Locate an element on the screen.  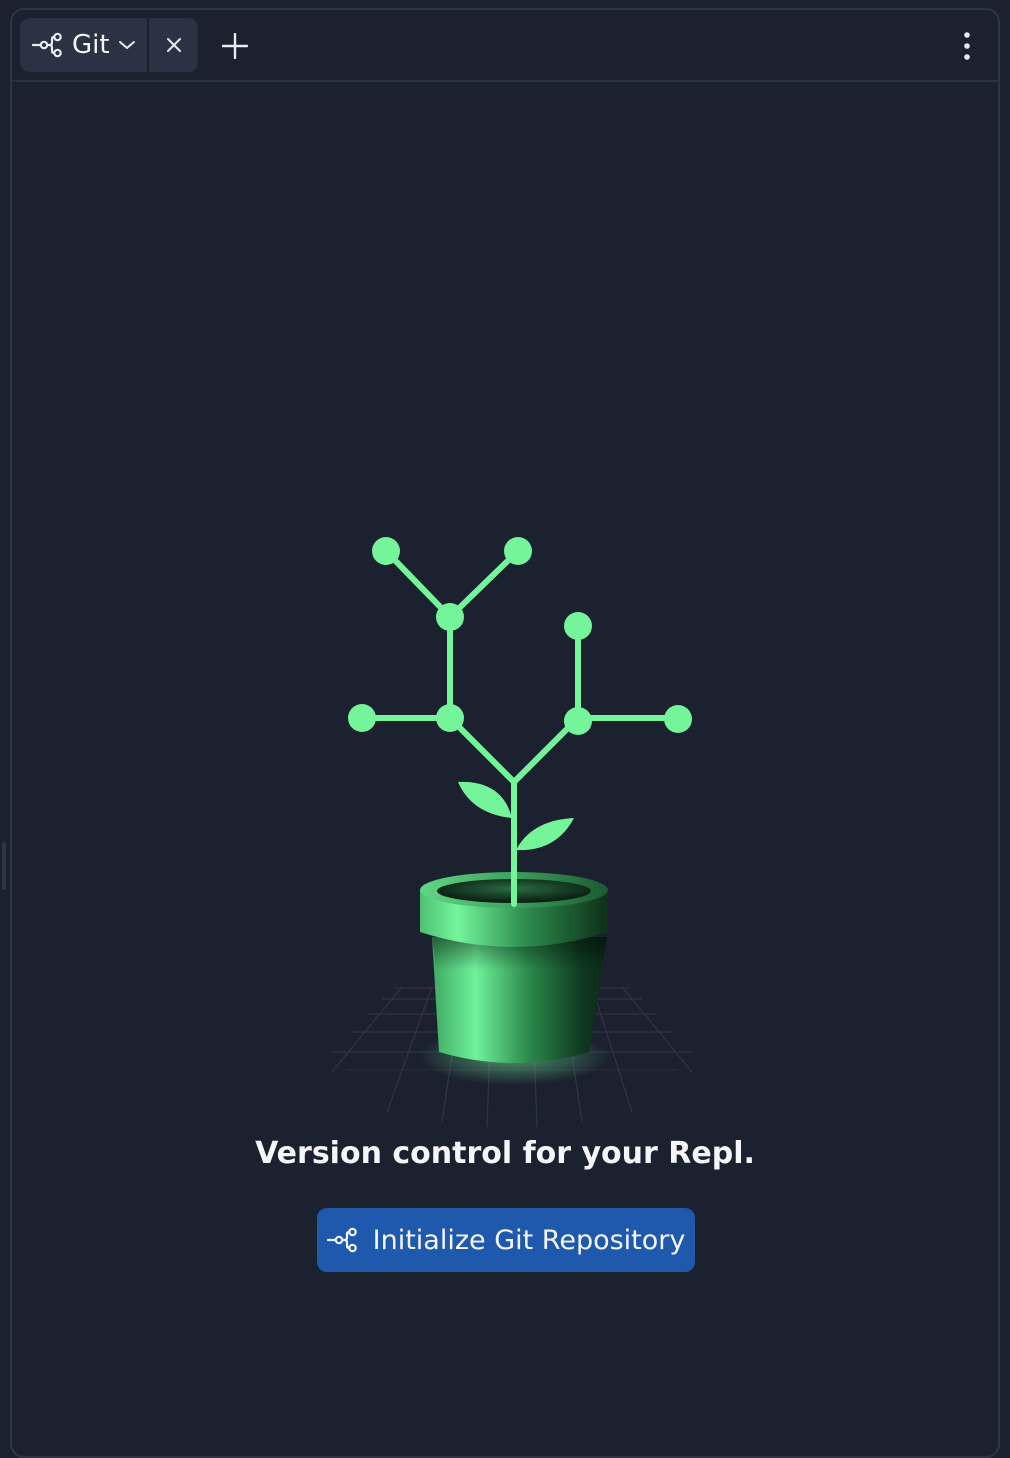
git-branches is located at coordinates (520, 727).